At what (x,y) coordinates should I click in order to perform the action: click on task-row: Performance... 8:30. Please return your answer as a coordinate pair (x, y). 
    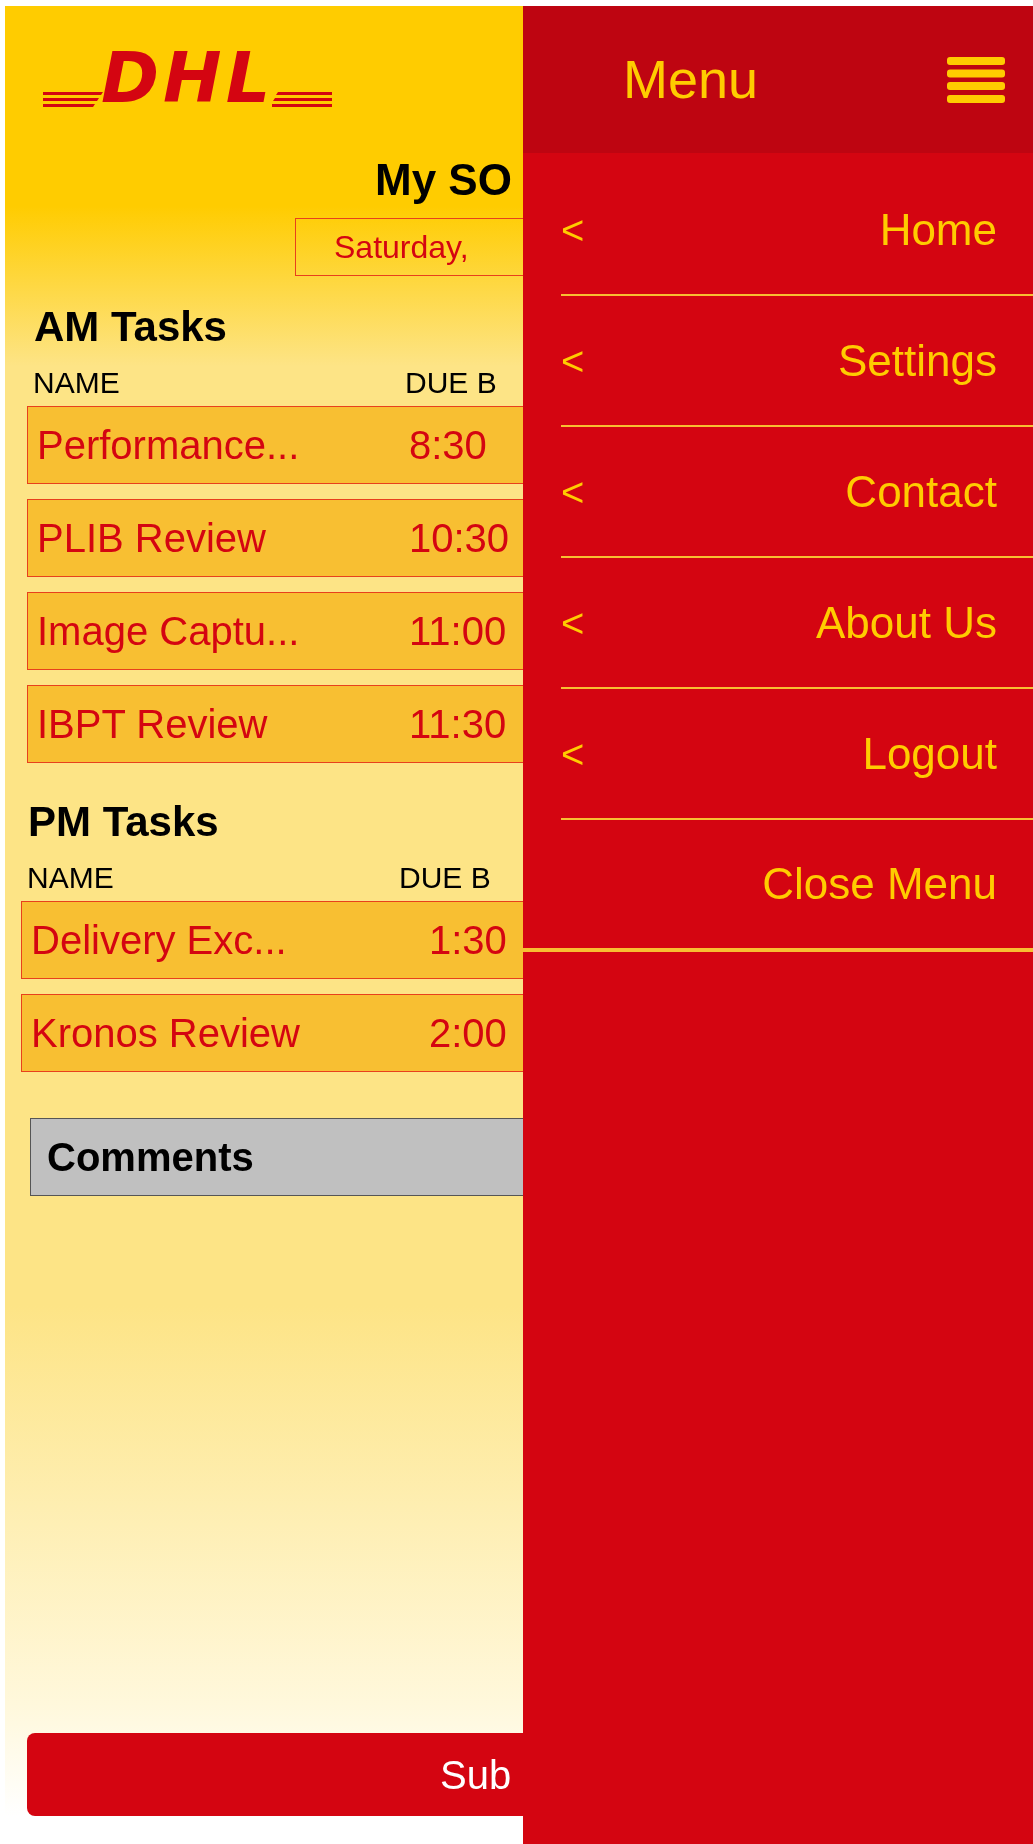
    Looking at the image, I should click on (275, 445).